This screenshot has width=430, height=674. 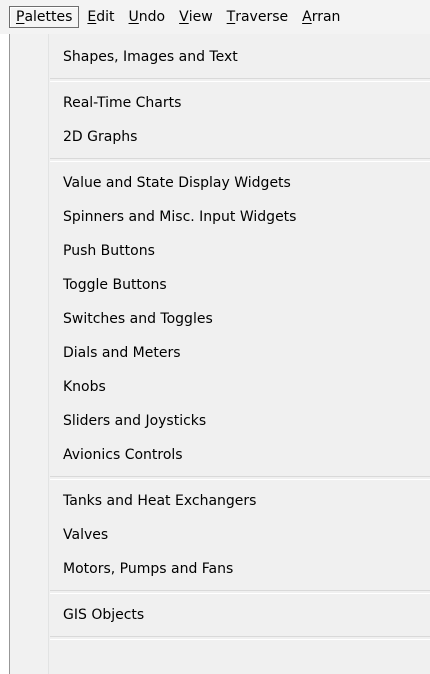 What do you see at coordinates (220, 615) in the screenshot?
I see `menu-item-gis-objects: GIS Objects` at bounding box center [220, 615].